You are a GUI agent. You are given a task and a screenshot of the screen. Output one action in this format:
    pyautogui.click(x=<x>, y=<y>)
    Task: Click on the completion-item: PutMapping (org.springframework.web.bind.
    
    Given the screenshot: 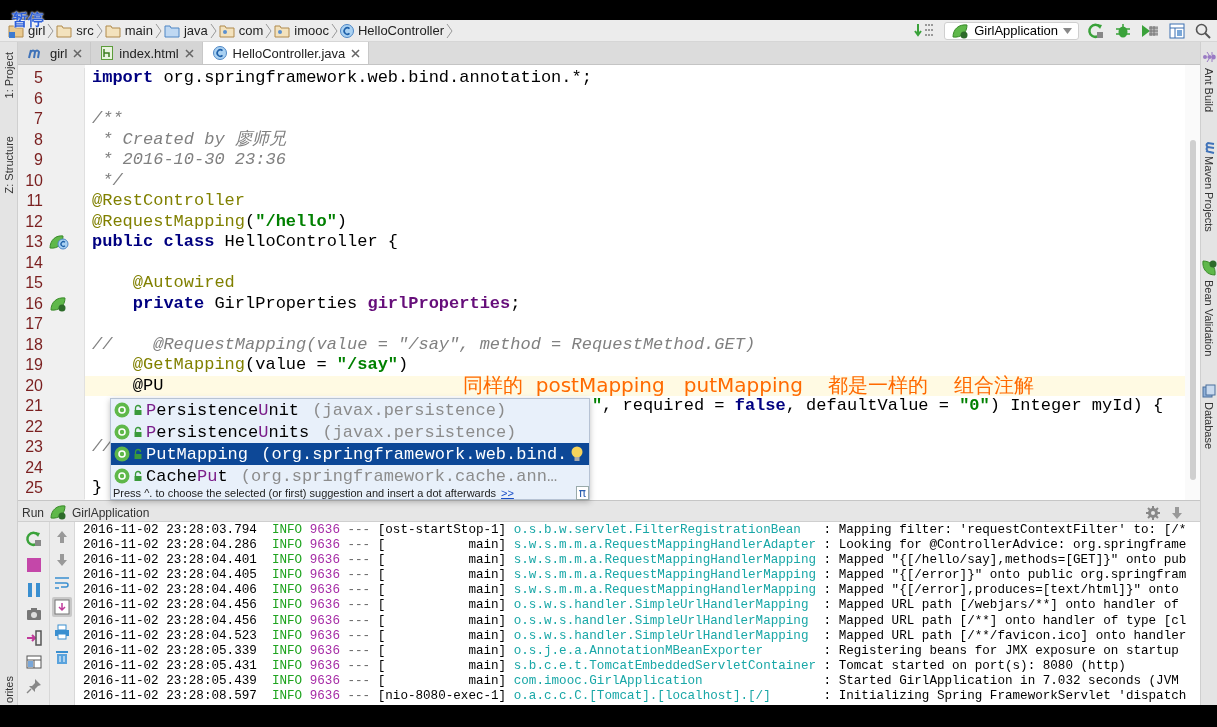 What is the action you would take?
    pyautogui.click(x=350, y=454)
    